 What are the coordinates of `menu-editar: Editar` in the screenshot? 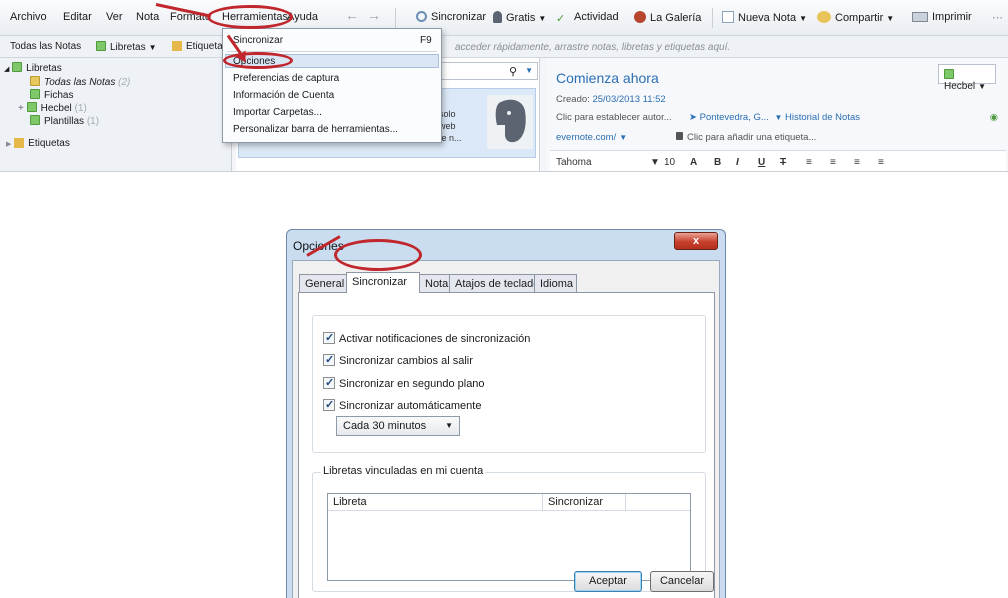 It's located at (77, 17).